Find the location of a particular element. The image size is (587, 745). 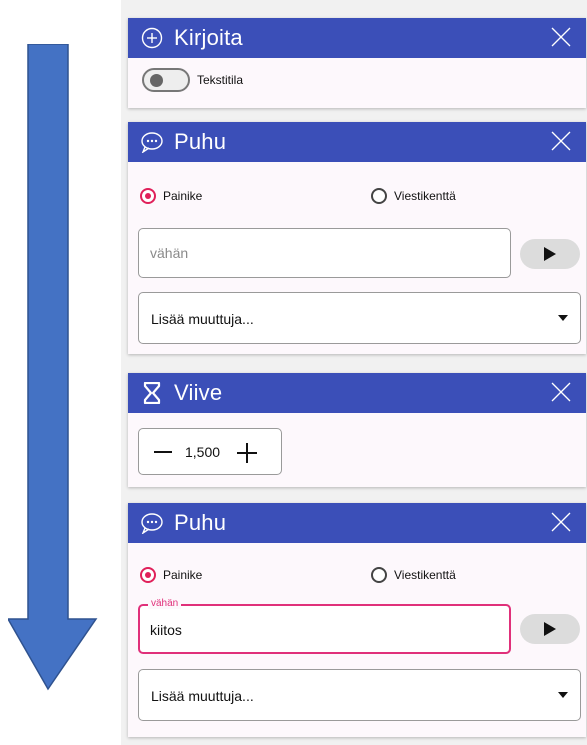

delay-stepper: 1,500 is located at coordinates (210, 451).